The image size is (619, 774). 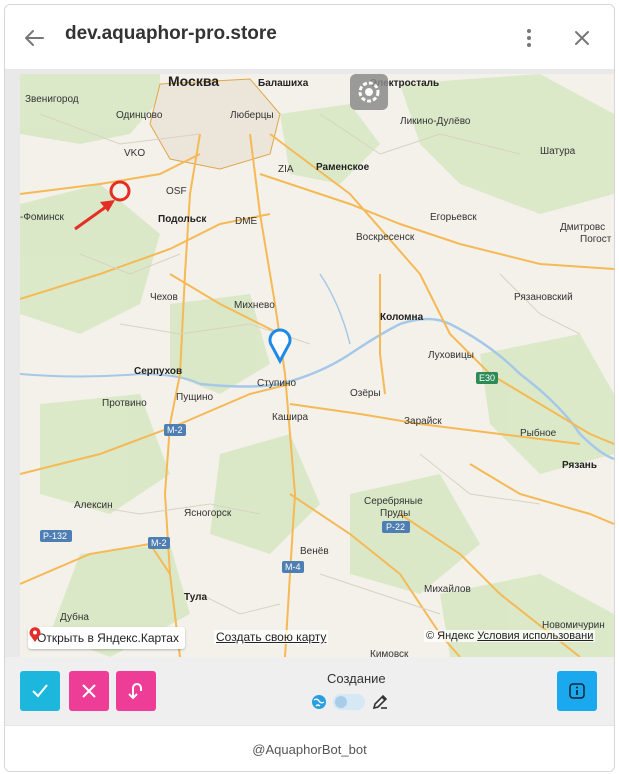 What do you see at coordinates (558, 151) in the screenshot?
I see `city-label: Шатура` at bounding box center [558, 151].